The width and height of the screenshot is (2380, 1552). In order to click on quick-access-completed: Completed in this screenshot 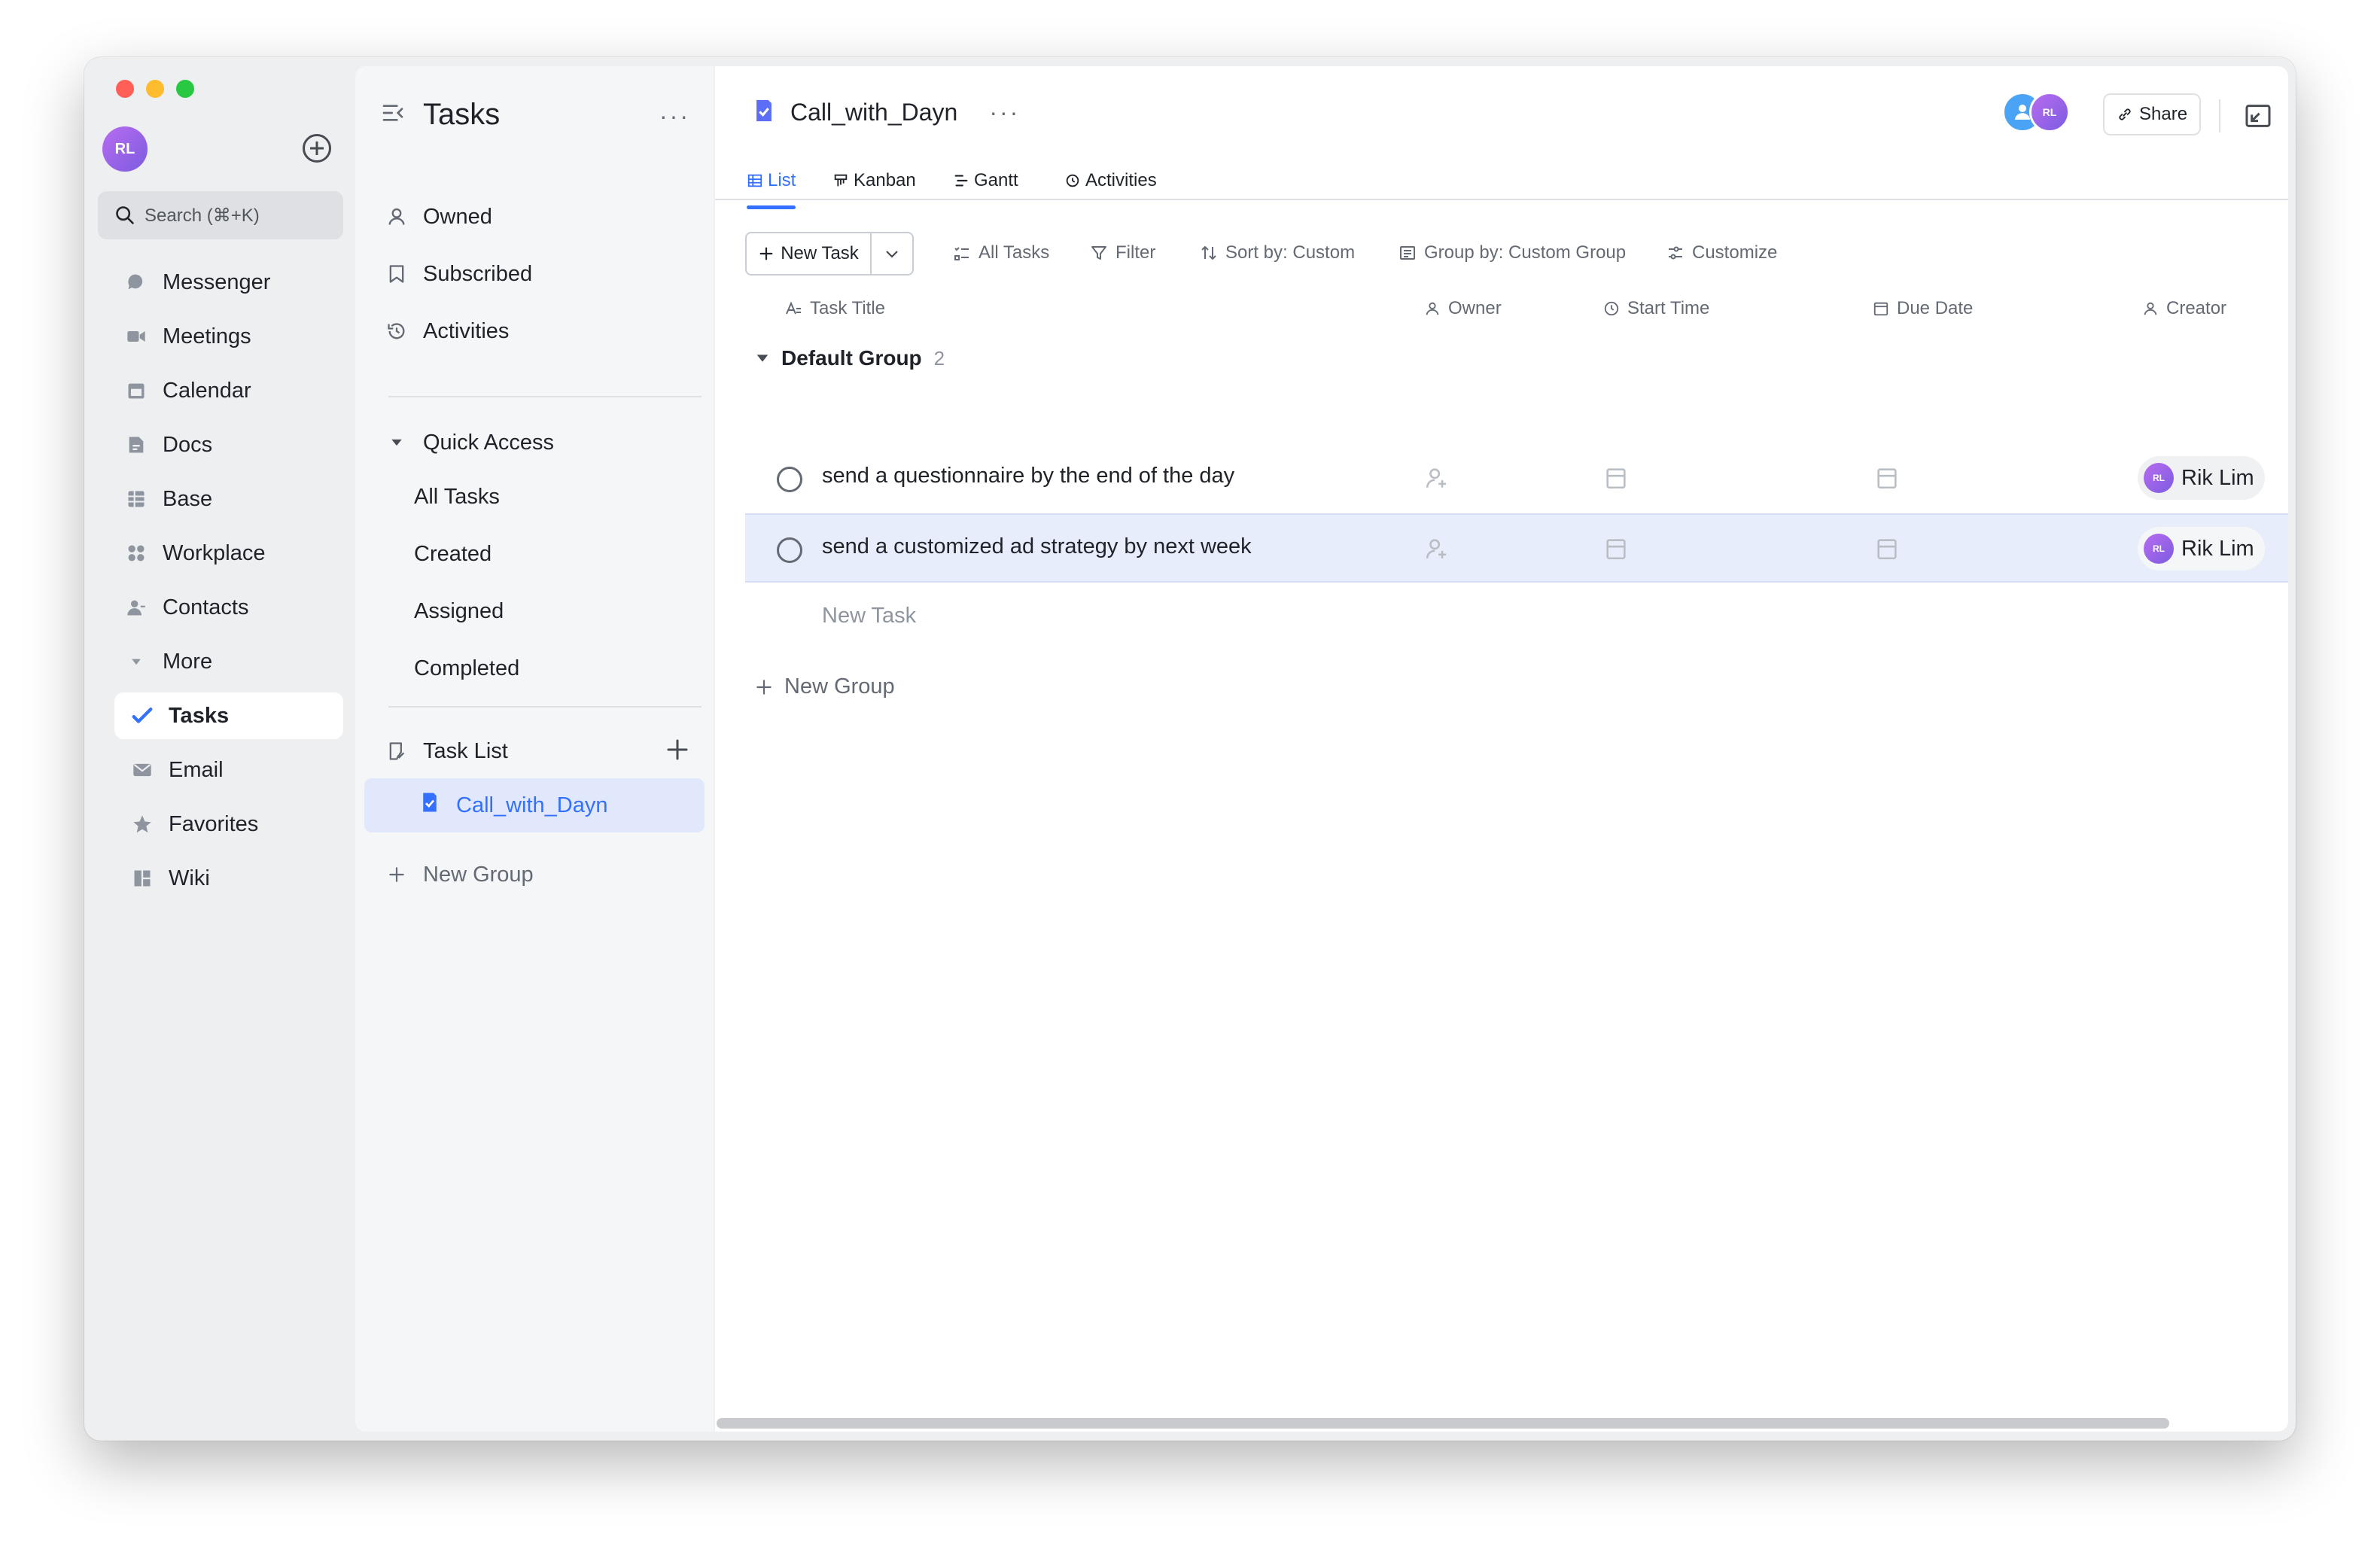, I will do `click(534, 668)`.